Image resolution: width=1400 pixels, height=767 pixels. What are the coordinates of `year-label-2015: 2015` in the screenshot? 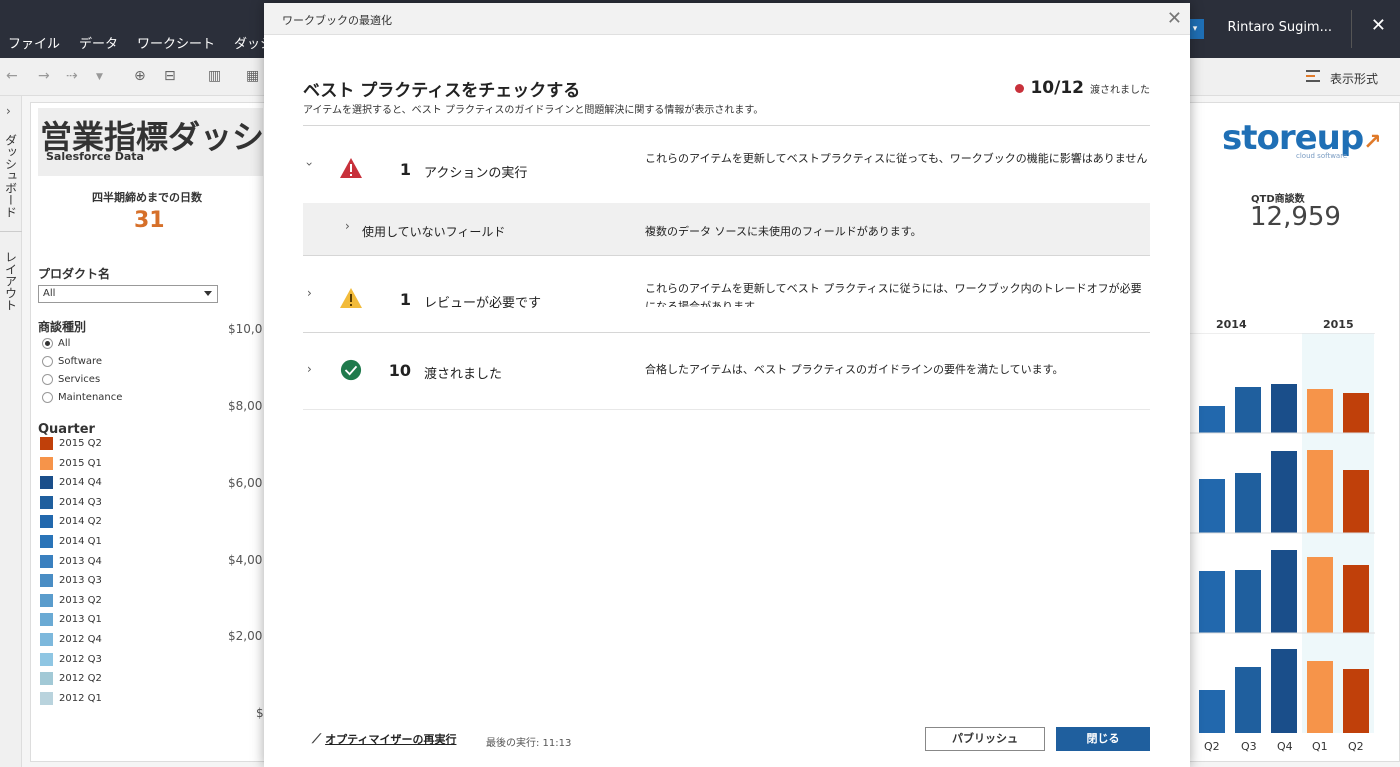 It's located at (1338, 324).